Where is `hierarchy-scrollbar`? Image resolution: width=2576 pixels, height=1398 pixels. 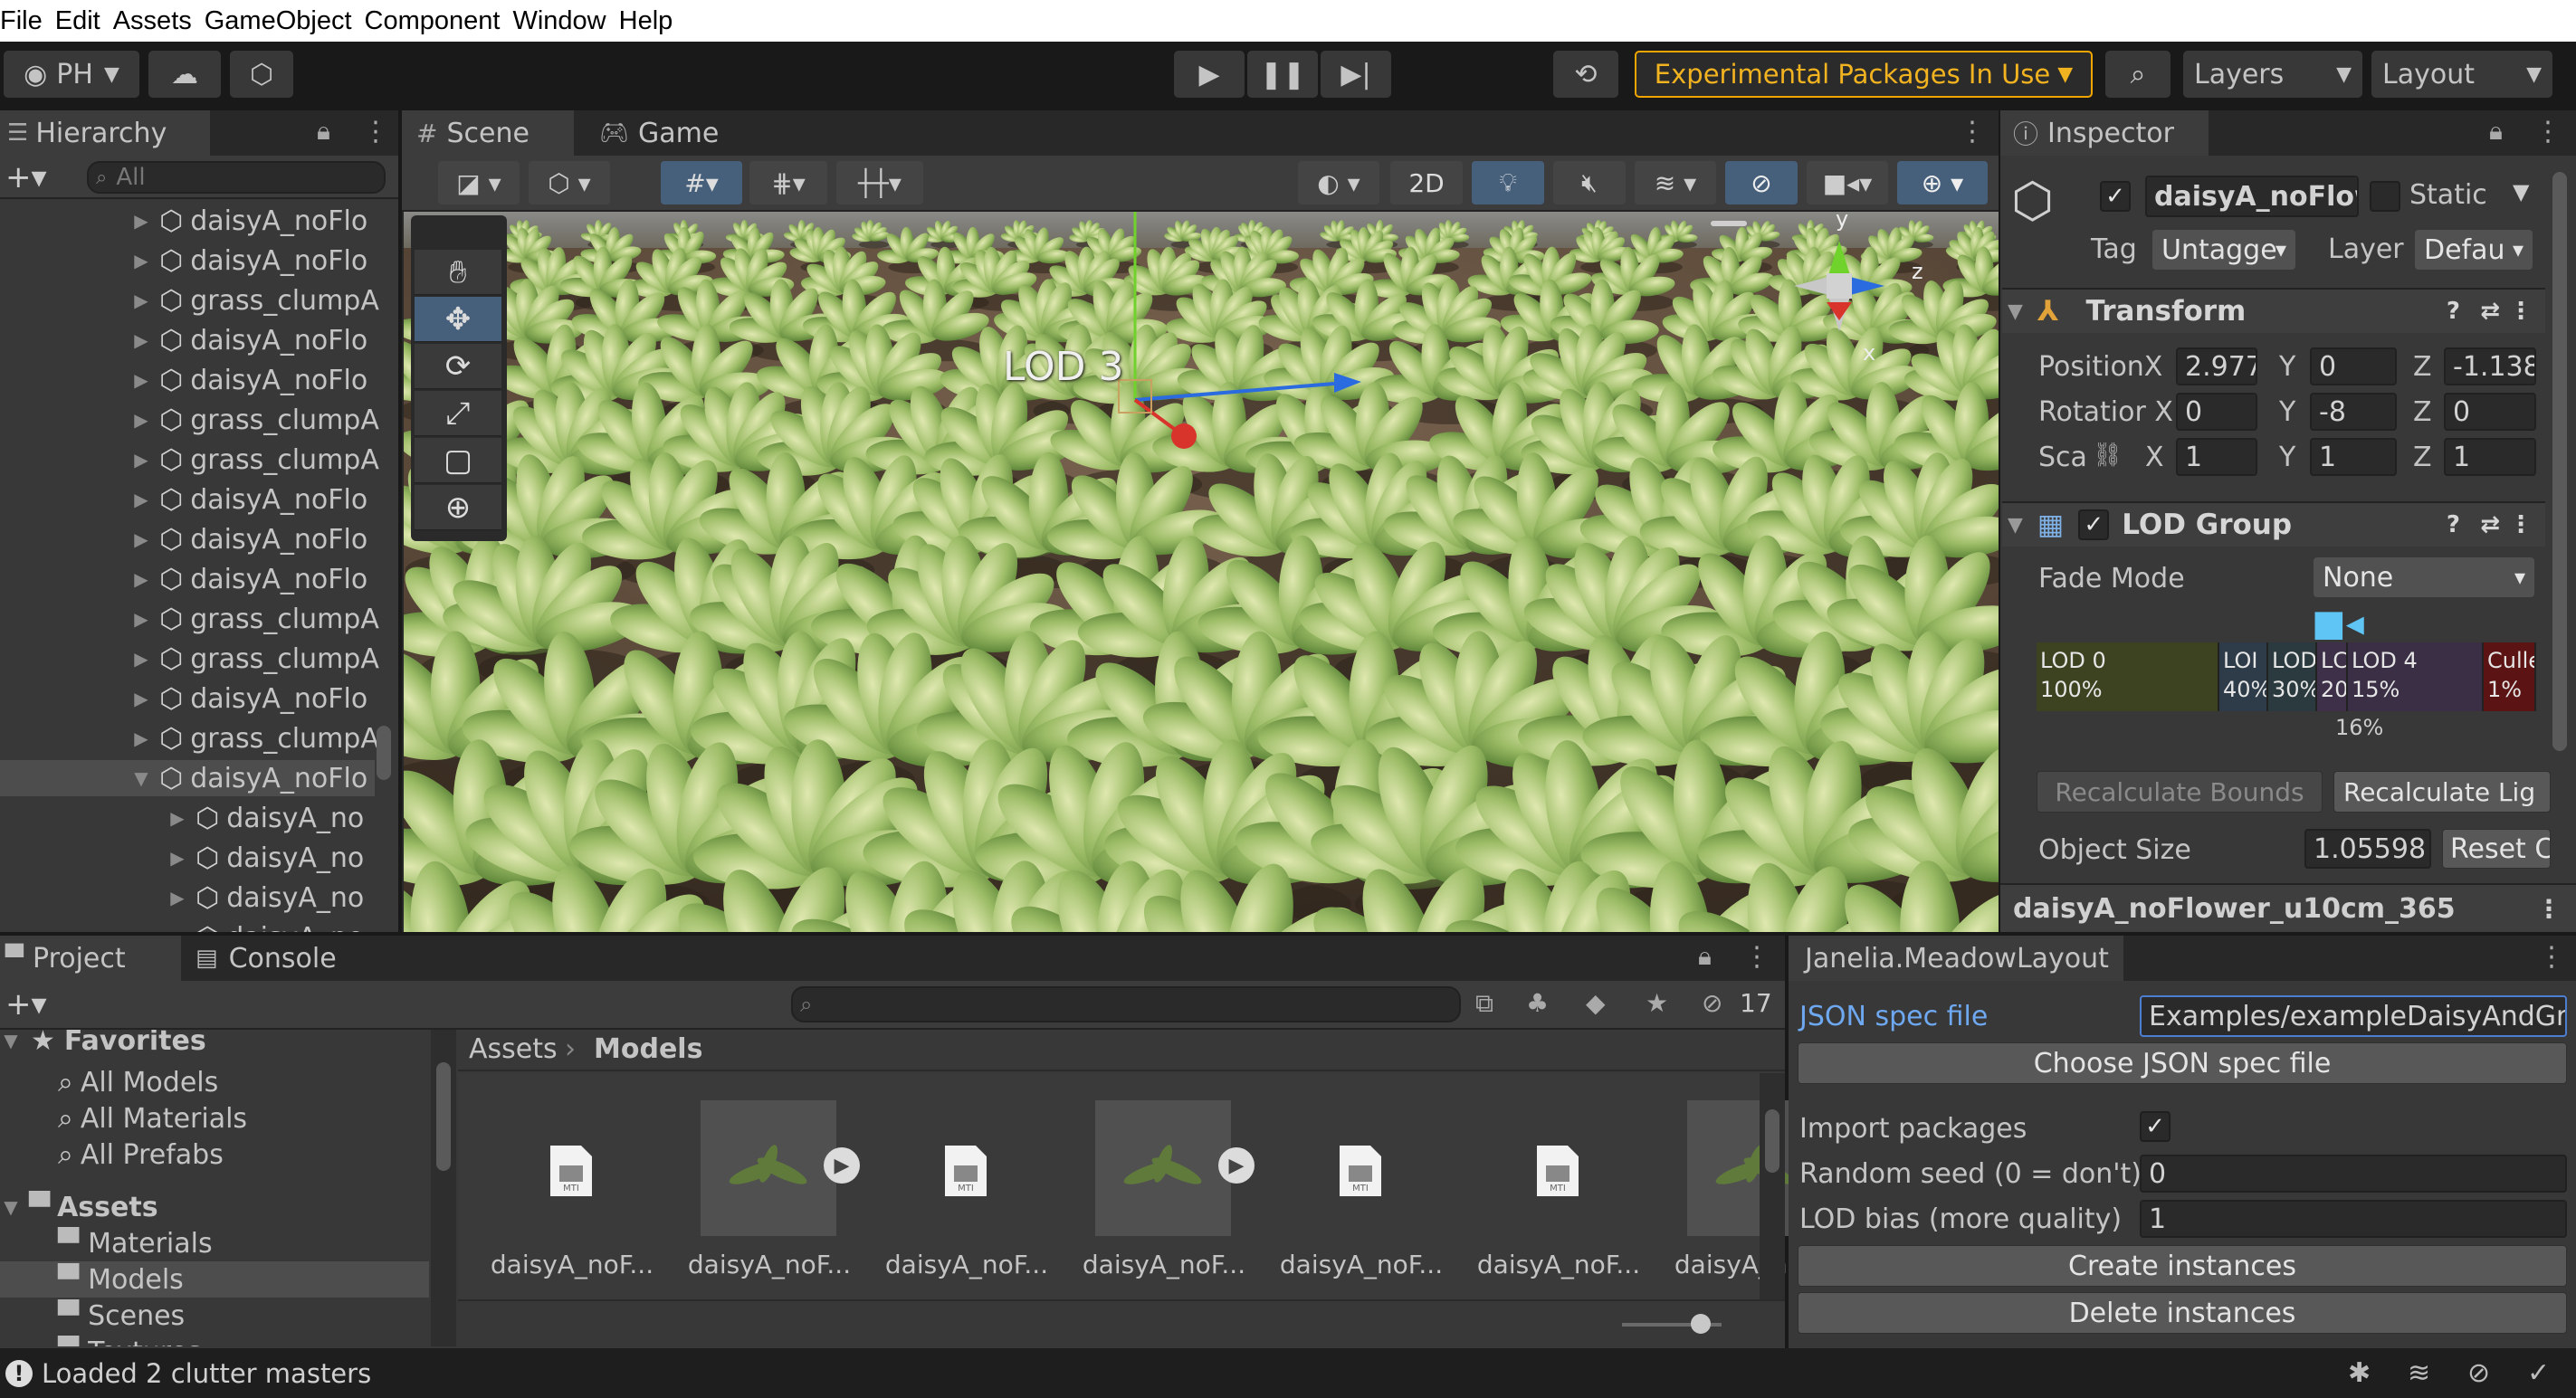 hierarchy-scrollbar is located at coordinates (384, 572).